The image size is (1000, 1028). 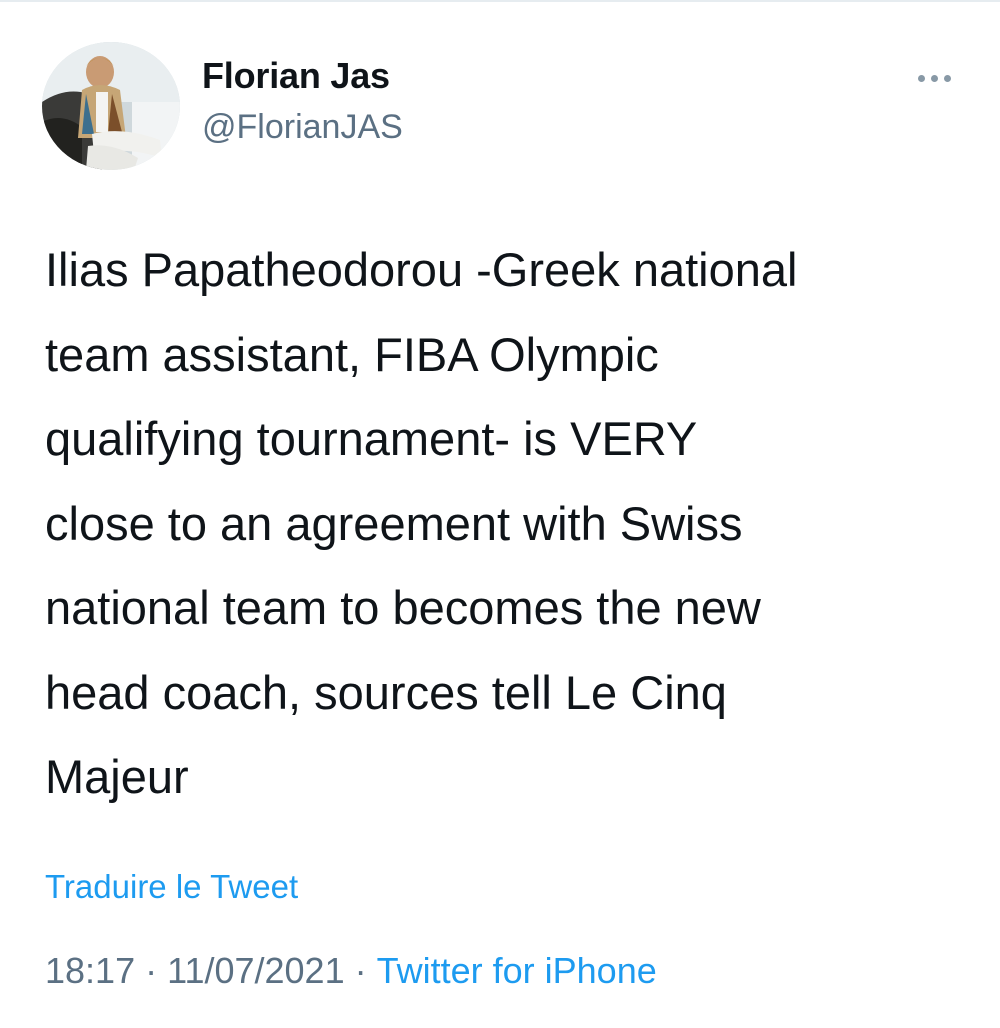 I want to click on tweet-source-link: Twitter for iPhone, so click(x=517, y=970).